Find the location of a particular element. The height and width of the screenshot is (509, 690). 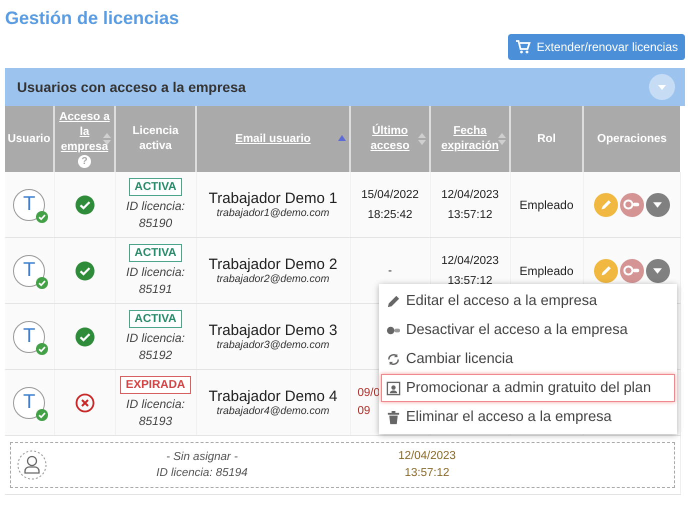

license-status-badge: EXPIRADA is located at coordinates (156, 385).